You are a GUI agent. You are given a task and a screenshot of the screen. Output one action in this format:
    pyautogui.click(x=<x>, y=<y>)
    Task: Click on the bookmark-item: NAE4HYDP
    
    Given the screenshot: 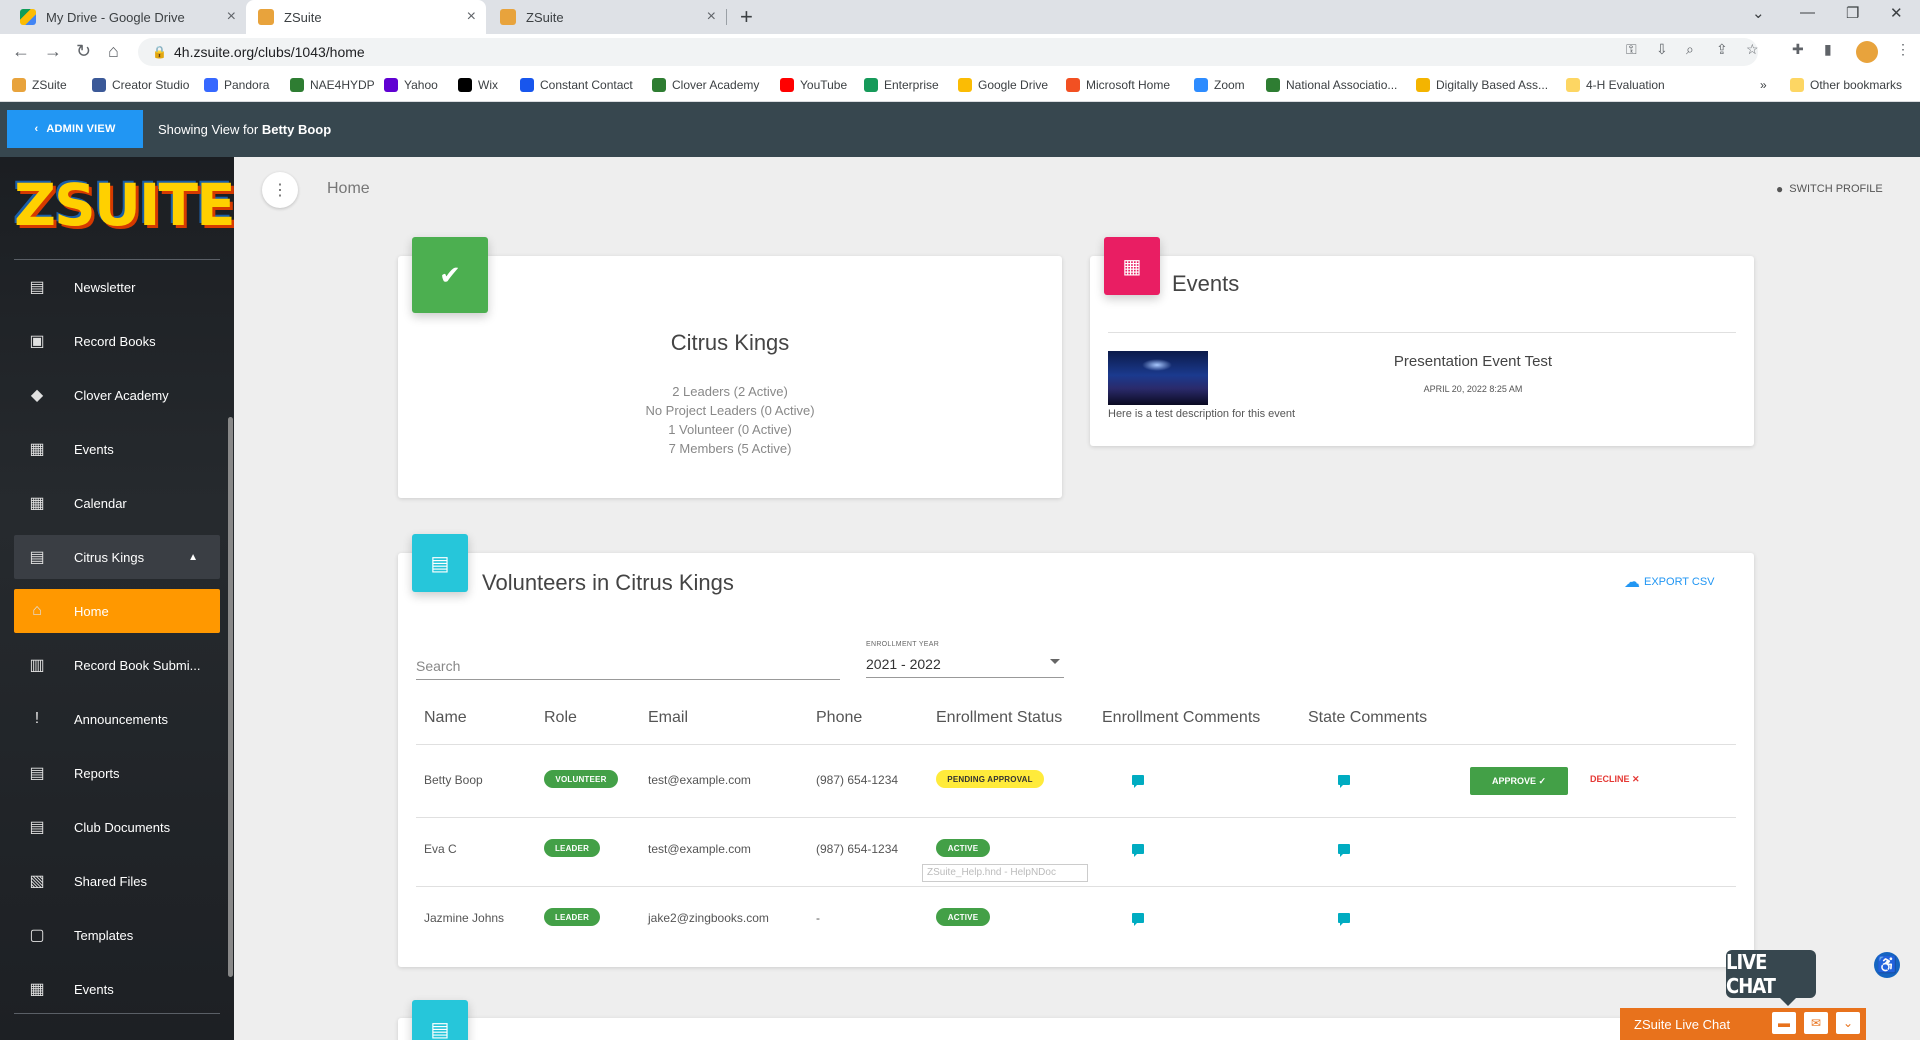 What is the action you would take?
    pyautogui.click(x=332, y=85)
    